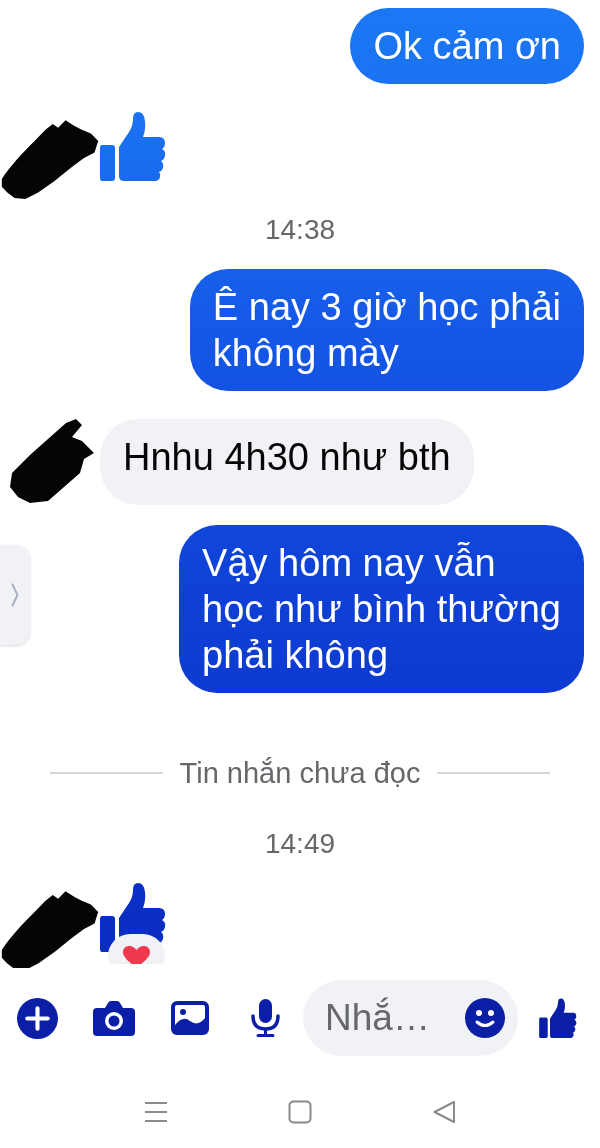 The width and height of the screenshot is (600, 1148). What do you see at coordinates (485, 1018) in the screenshot?
I see `smiley-icon` at bounding box center [485, 1018].